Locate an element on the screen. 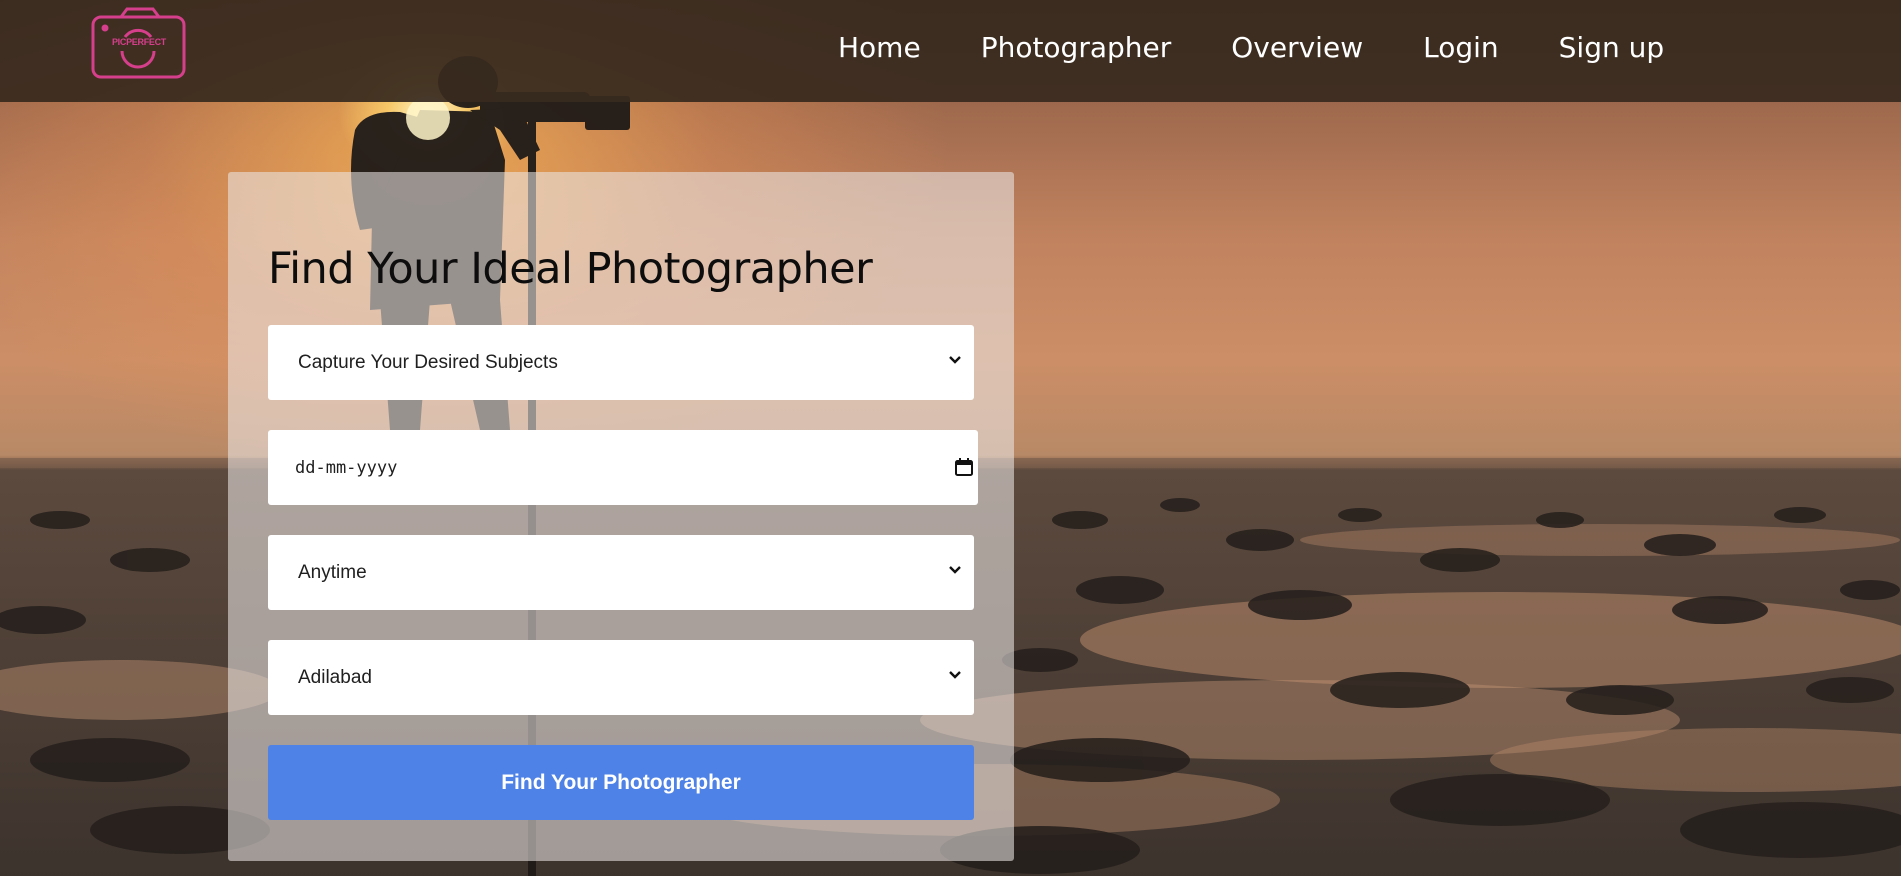 This screenshot has width=1901, height=876. time-select: Anytime is located at coordinates (621, 572).